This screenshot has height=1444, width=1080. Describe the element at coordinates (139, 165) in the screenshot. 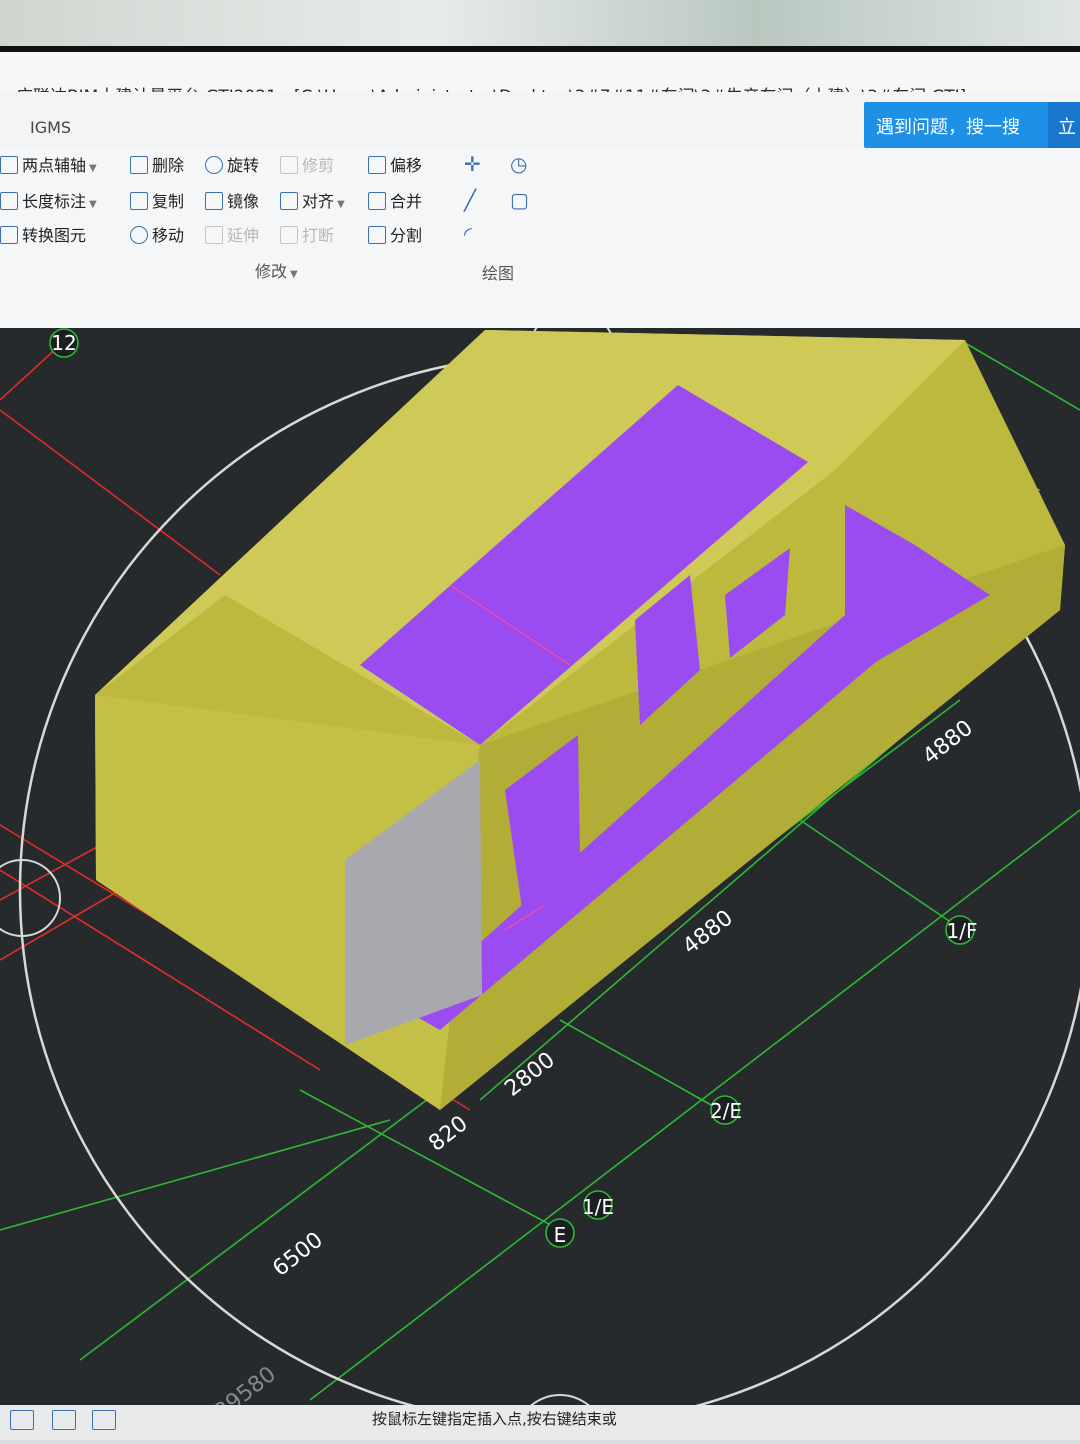

I see `trash-icon` at that location.